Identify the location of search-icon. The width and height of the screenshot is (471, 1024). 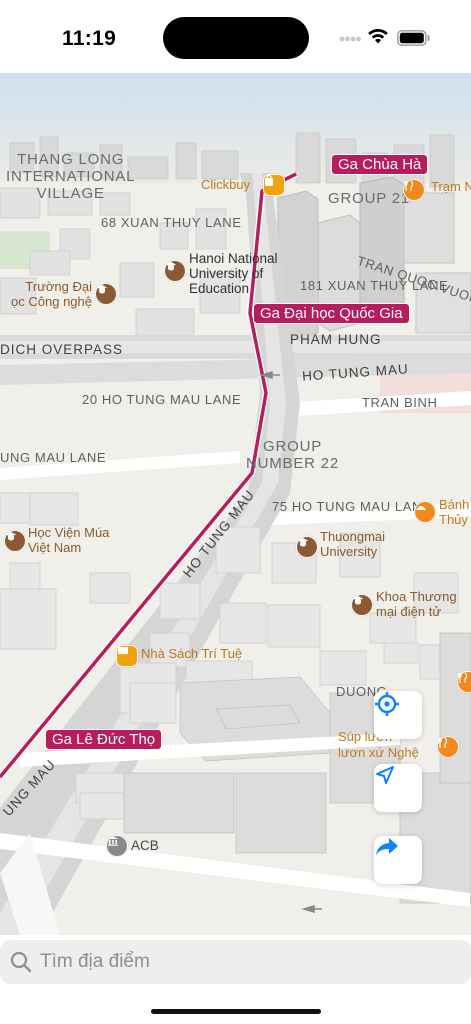
(21, 962).